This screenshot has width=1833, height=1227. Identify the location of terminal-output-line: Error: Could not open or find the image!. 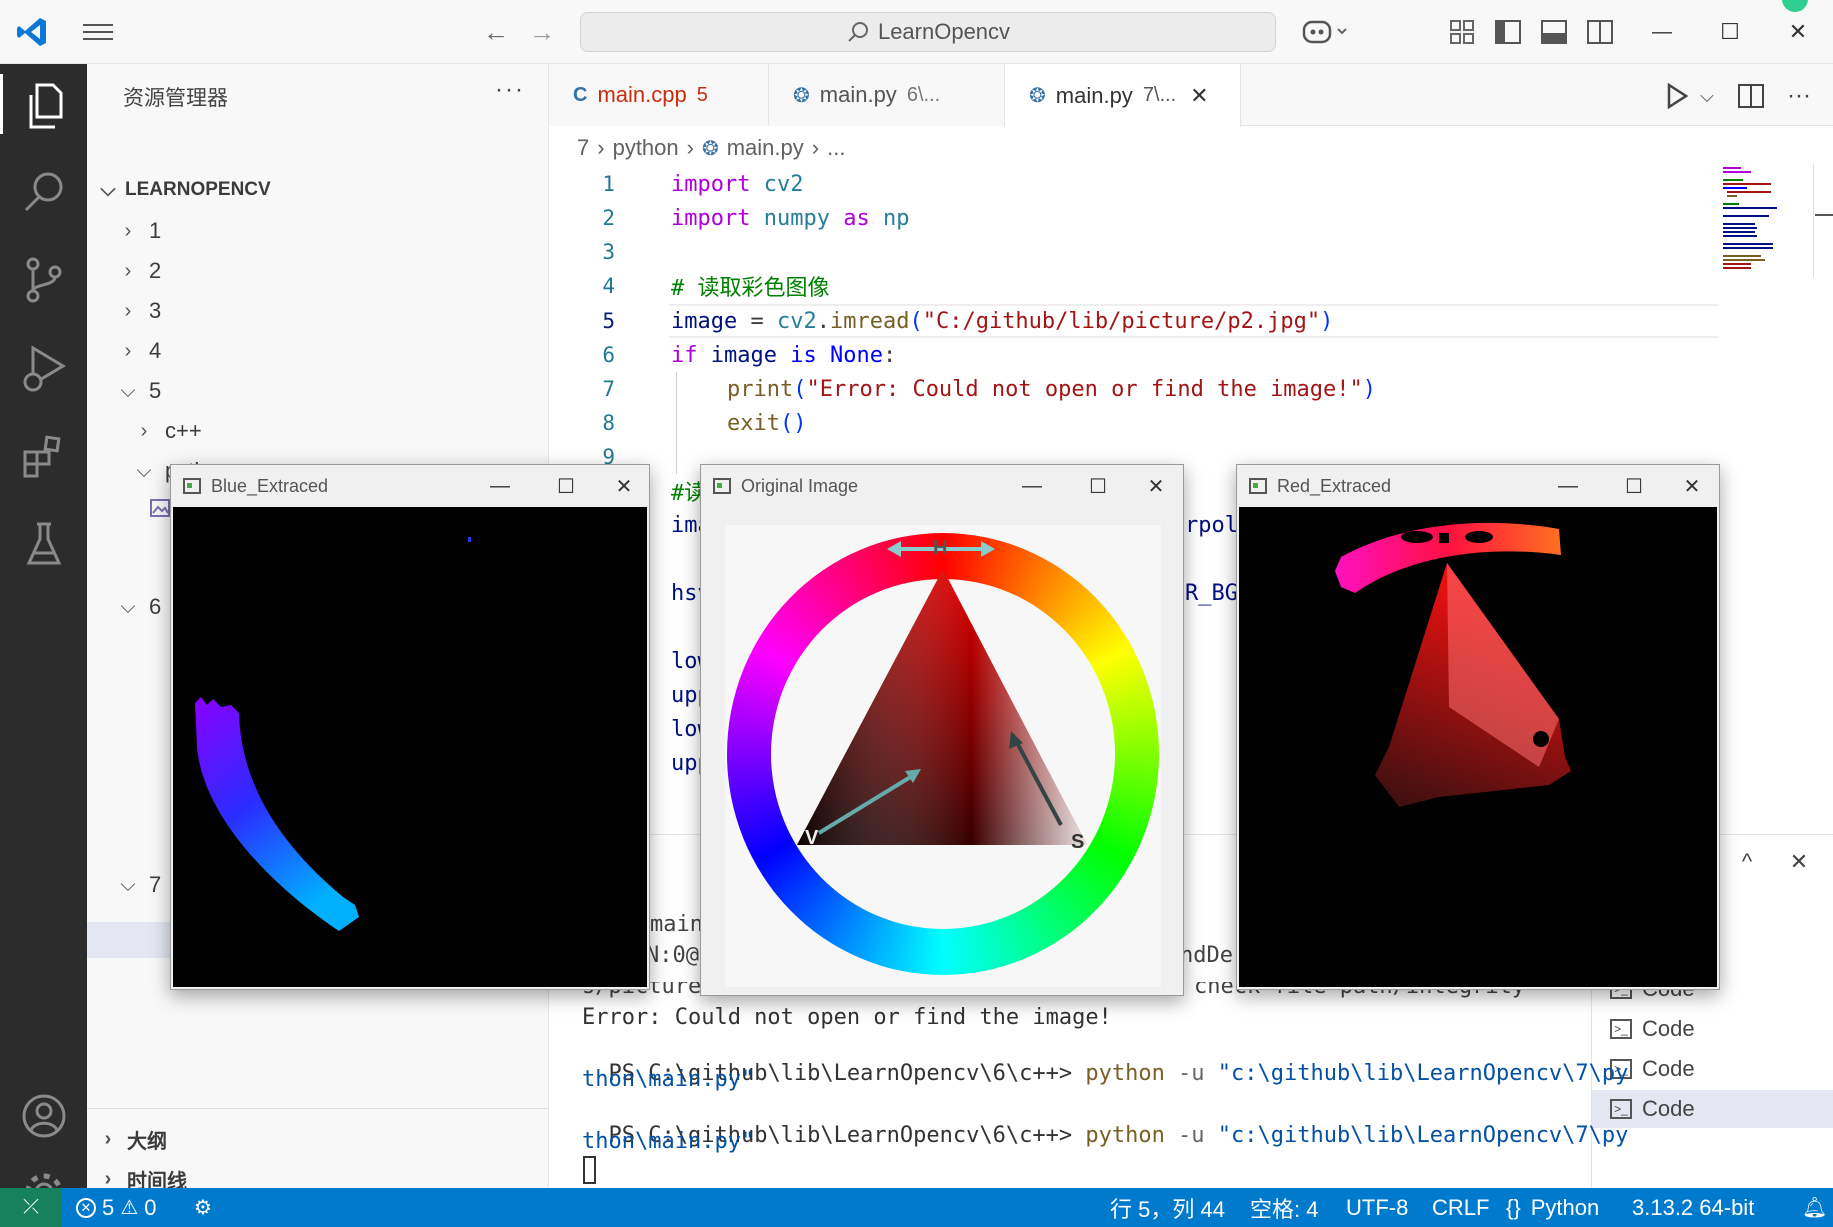
(847, 1017).